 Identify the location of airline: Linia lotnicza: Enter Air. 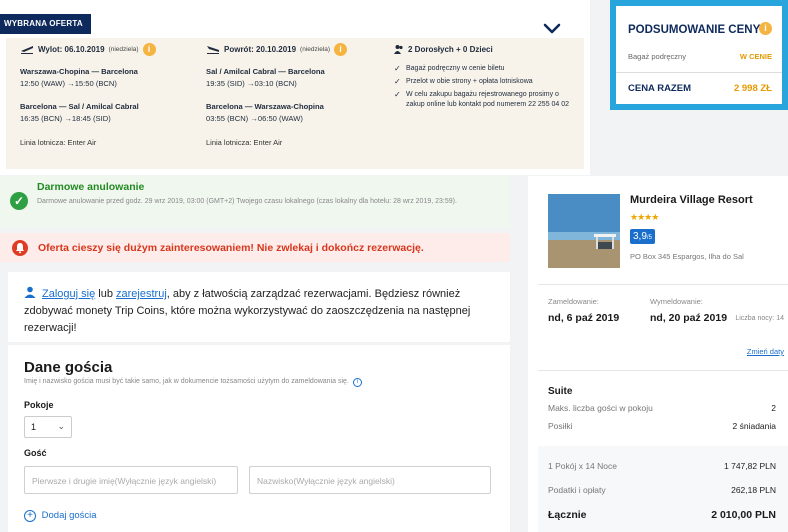
(244, 142).